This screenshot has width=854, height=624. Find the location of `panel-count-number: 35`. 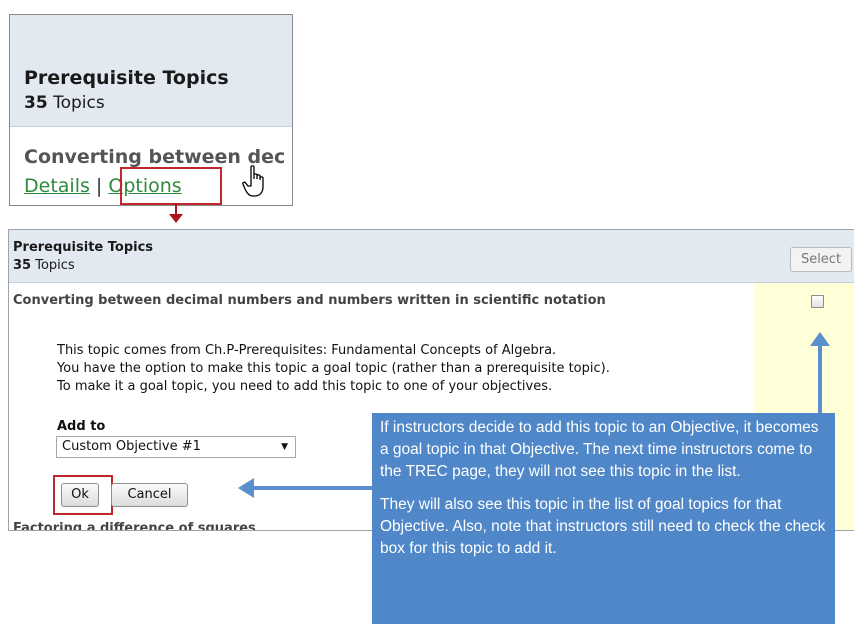

panel-count-number: 35 is located at coordinates (22, 265).